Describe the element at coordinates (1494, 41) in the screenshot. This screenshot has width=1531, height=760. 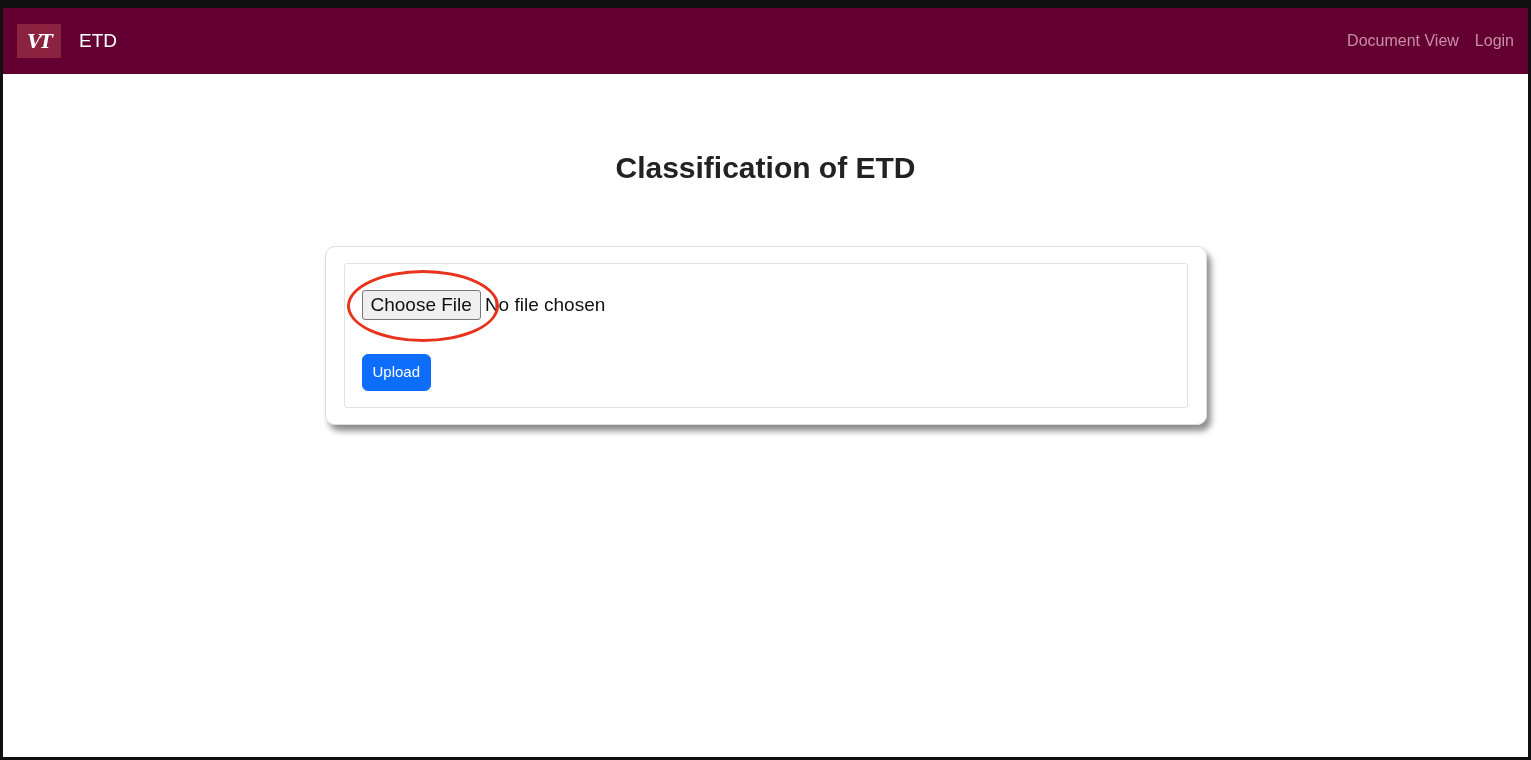
I see `nav-link: Login` at that location.